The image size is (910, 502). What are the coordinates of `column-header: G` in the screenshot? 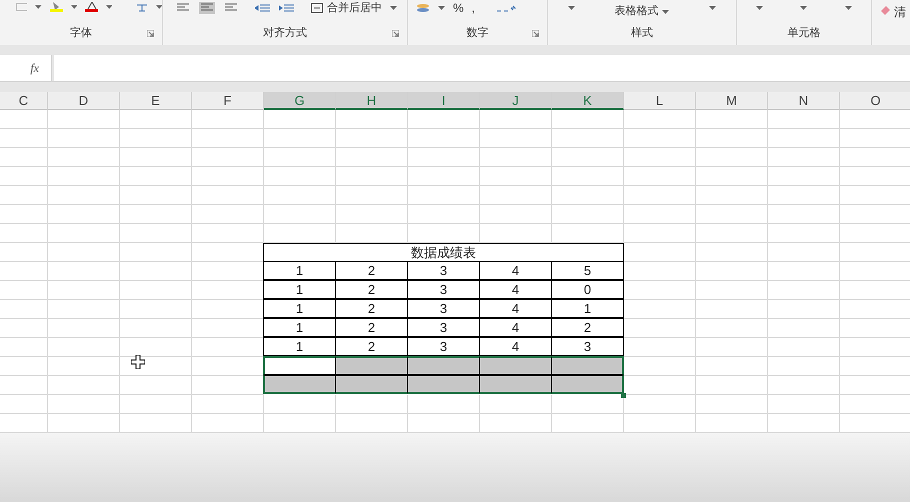 It's located at (300, 101).